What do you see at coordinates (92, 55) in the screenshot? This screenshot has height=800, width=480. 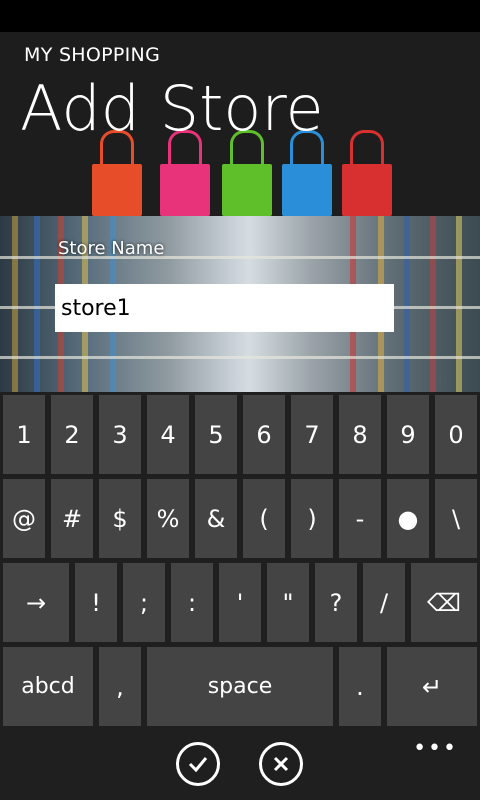 I see `app-title: MY SHOPPING` at bounding box center [92, 55].